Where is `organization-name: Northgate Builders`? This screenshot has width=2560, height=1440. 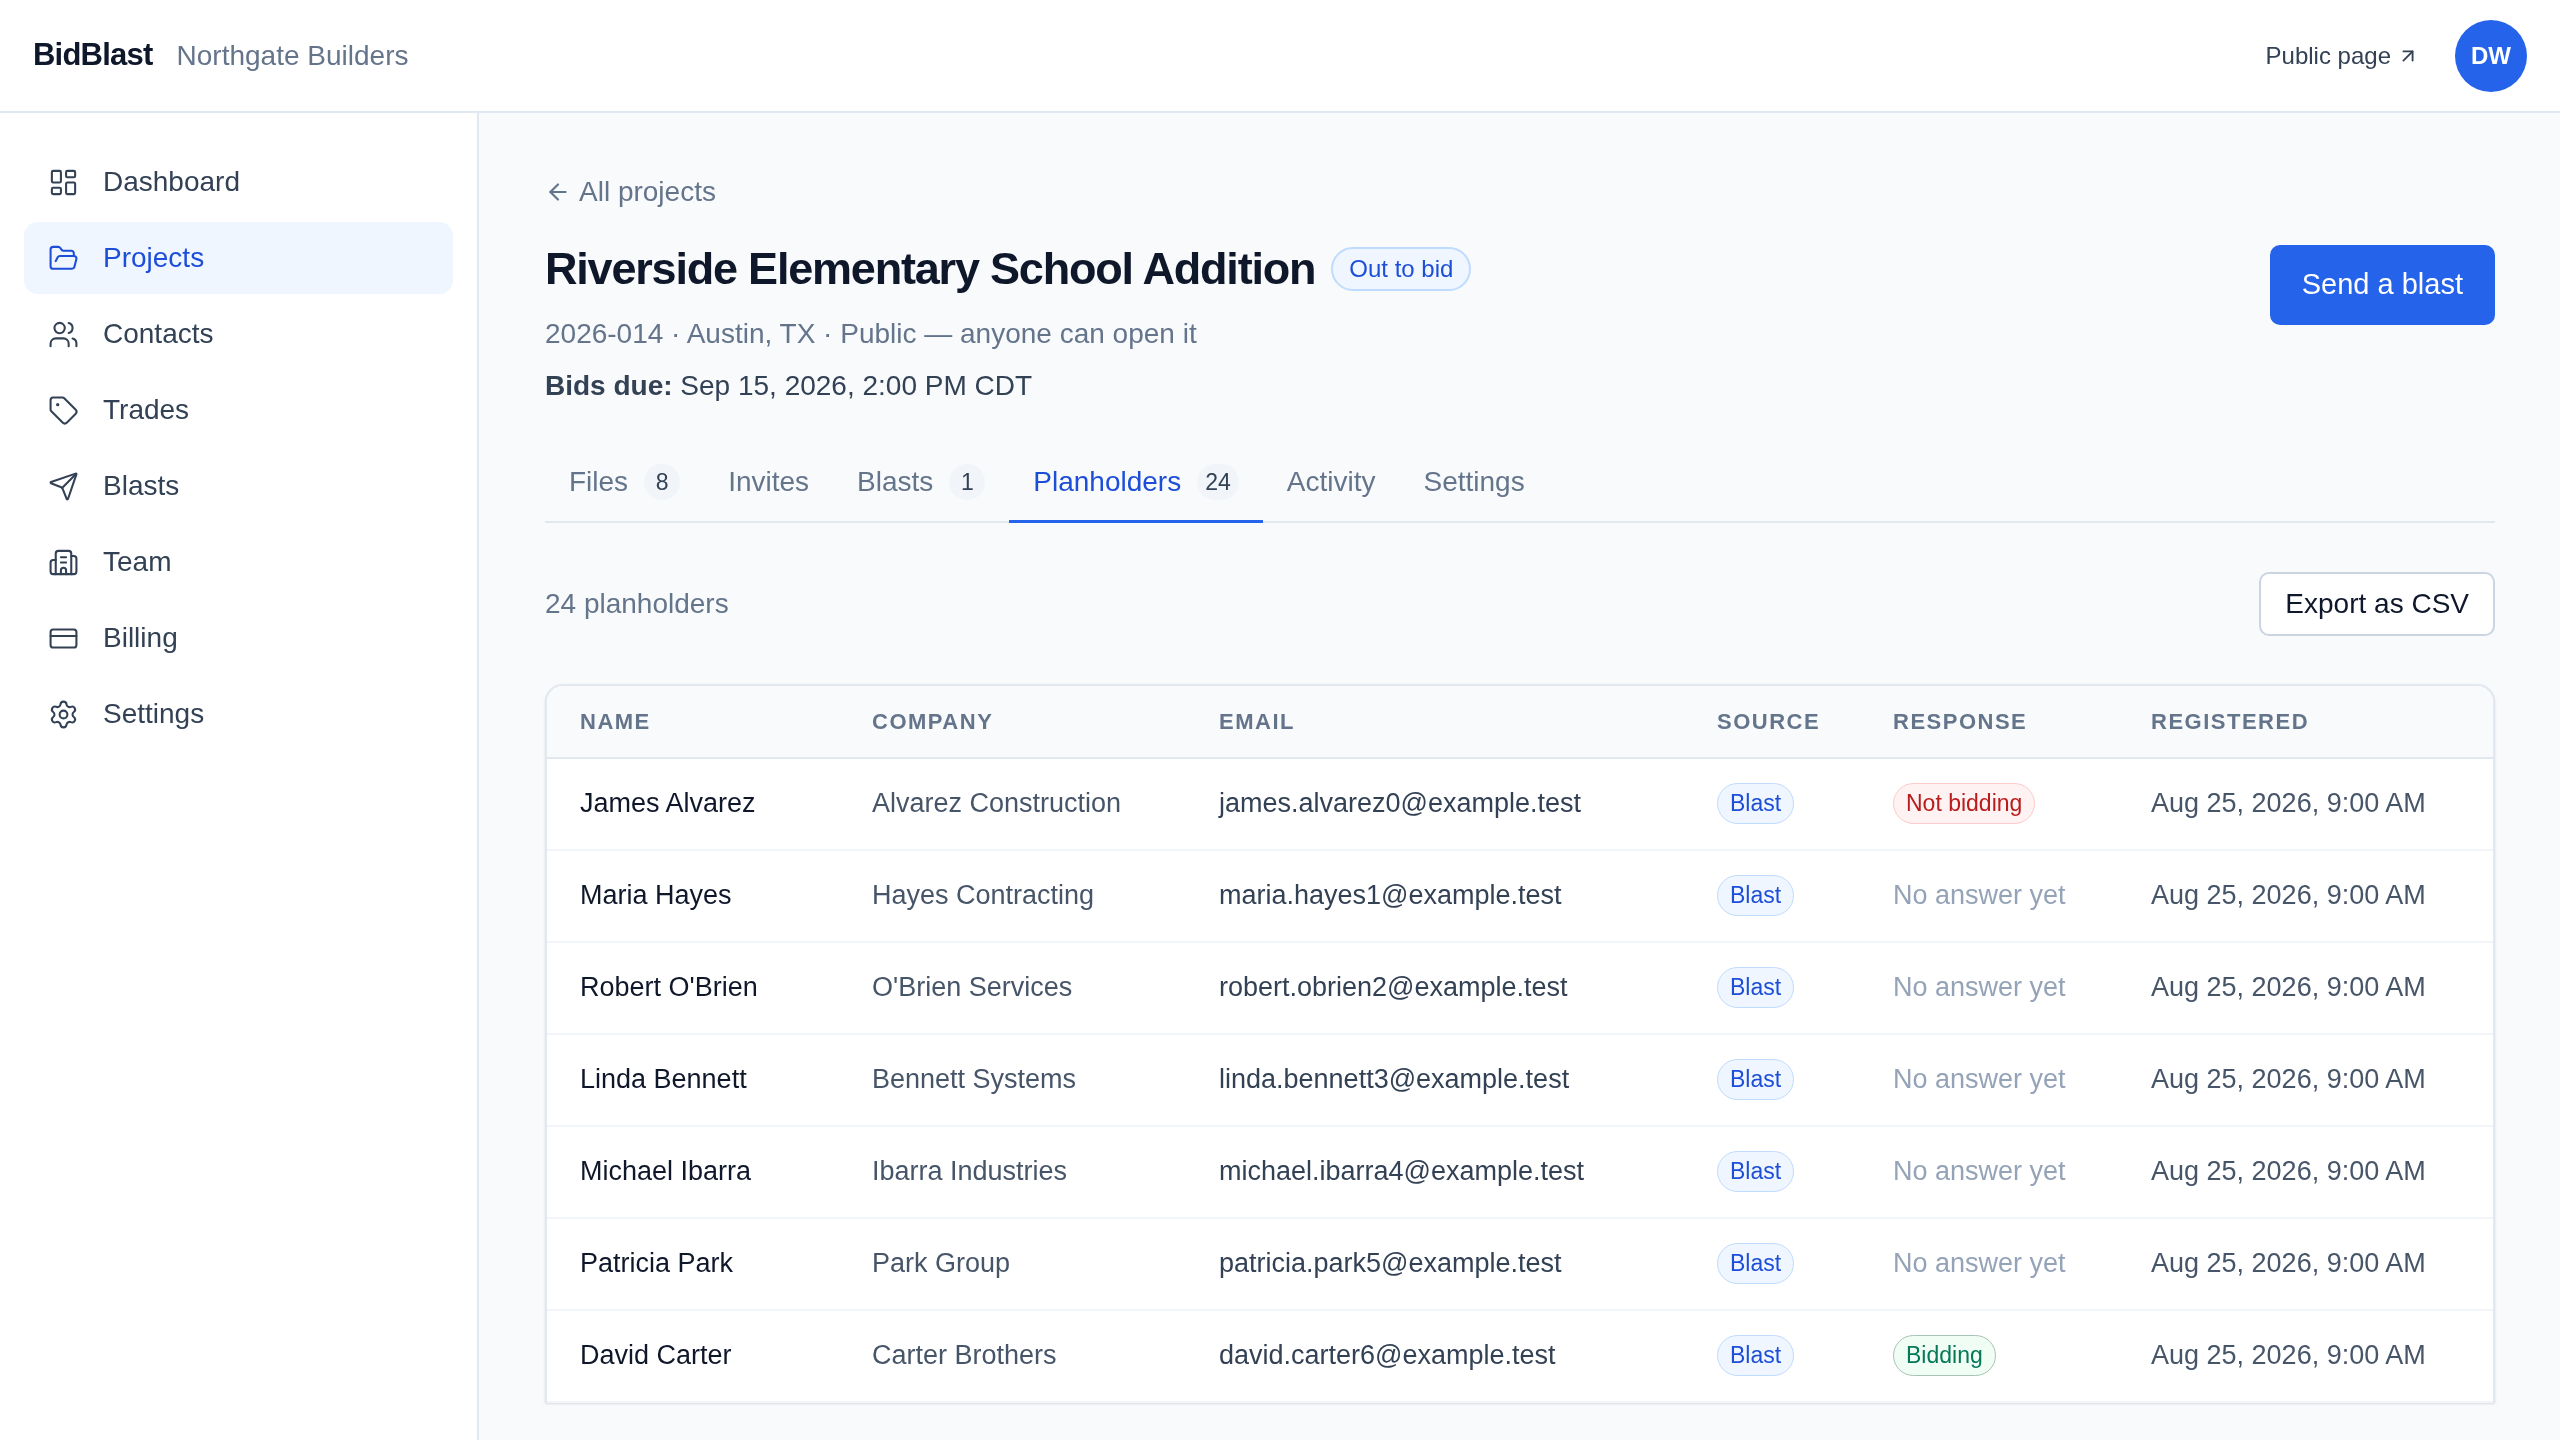
organization-name: Northgate Builders is located at coordinates (292, 55).